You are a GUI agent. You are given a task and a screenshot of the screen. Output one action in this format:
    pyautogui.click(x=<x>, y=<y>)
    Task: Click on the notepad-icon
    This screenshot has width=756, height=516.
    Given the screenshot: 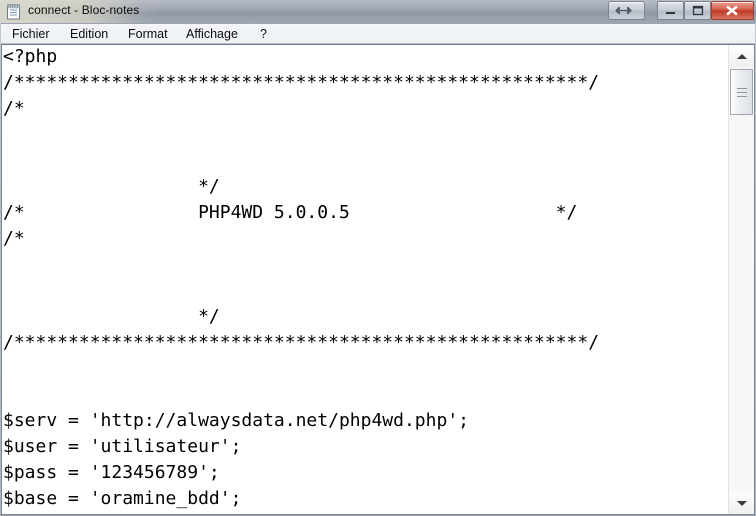 What is the action you would take?
    pyautogui.click(x=14, y=12)
    